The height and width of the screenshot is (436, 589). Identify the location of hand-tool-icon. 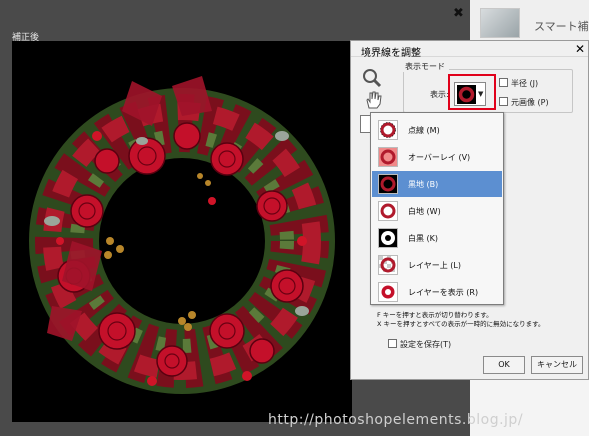
(373, 100).